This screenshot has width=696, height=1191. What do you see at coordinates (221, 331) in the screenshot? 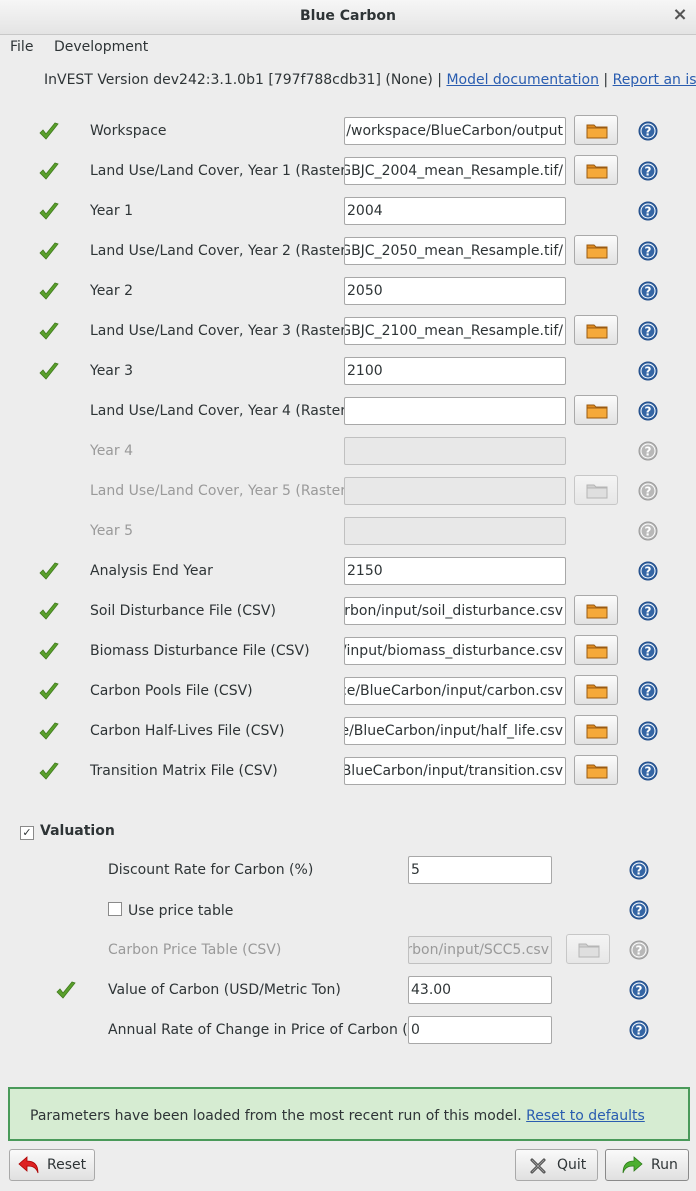
I see `field-label: Land Use/Land Cover, Year 3 (Raster)` at bounding box center [221, 331].